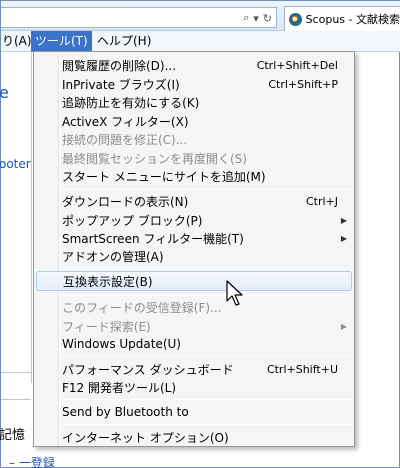 This screenshot has width=400, height=468. I want to click on menu-item-label: InPrivate ブラウズ(I), so click(121, 84).